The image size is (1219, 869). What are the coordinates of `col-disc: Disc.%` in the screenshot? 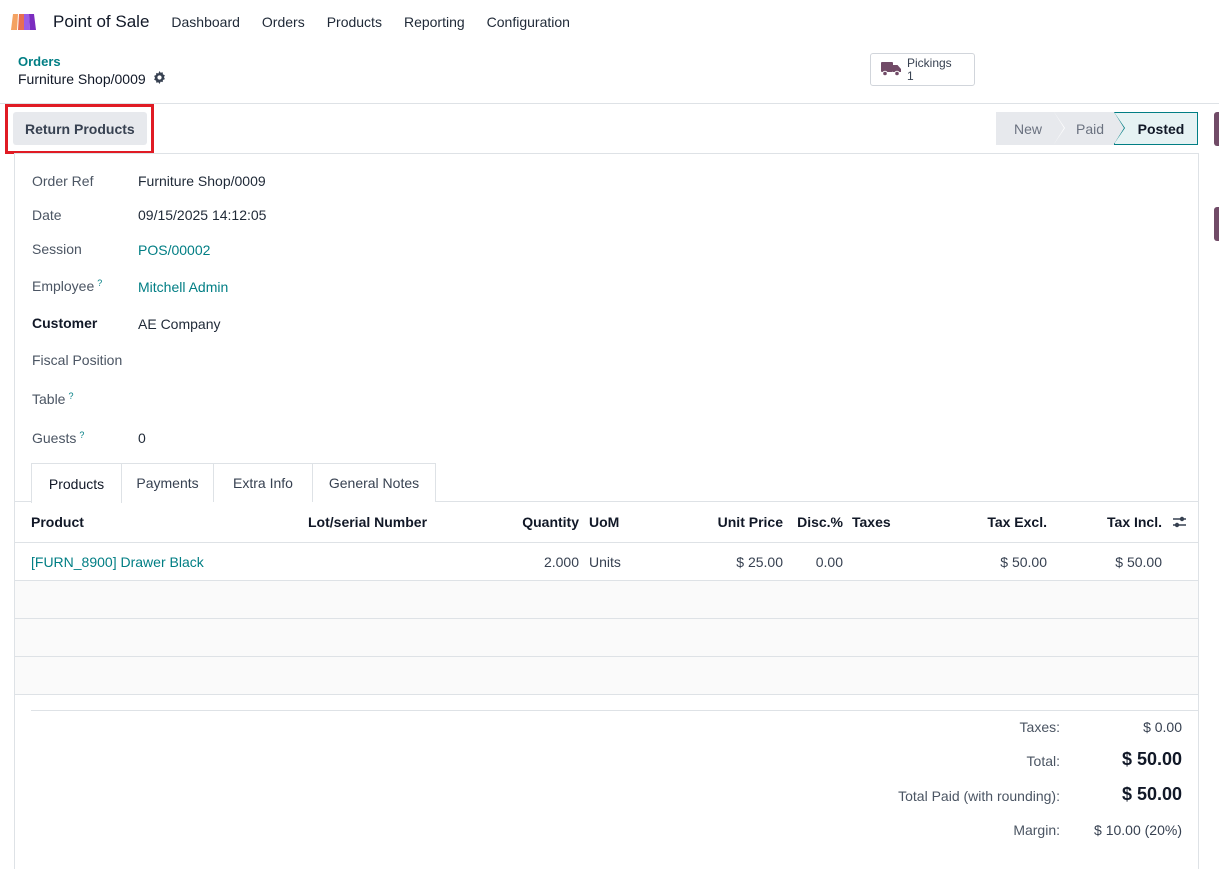 It's located at (820, 522).